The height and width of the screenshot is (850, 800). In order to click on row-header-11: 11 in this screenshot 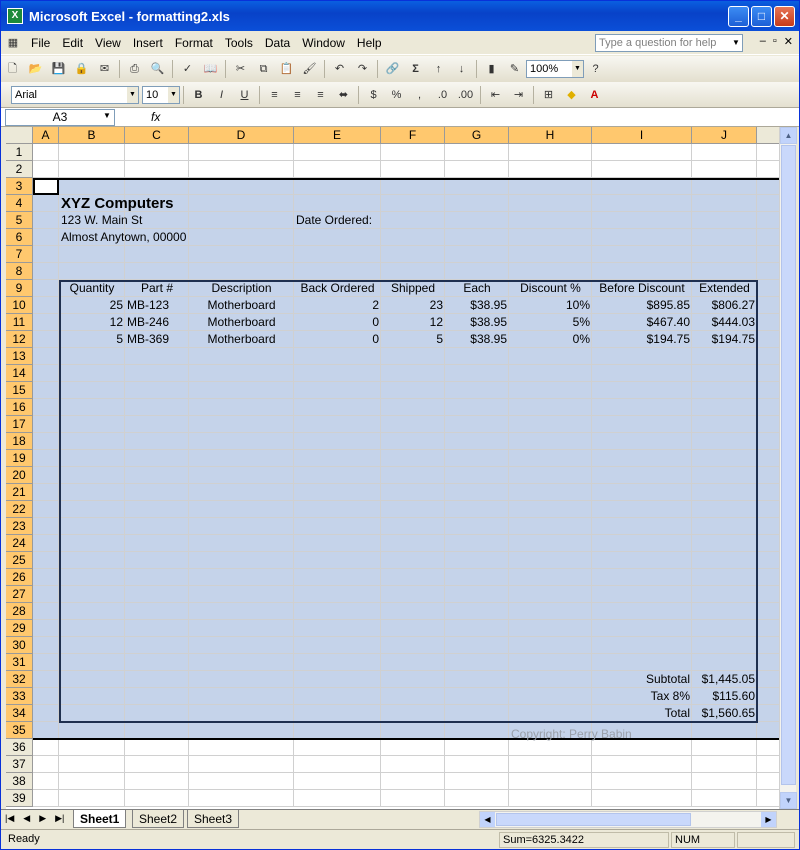, I will do `click(19, 322)`.